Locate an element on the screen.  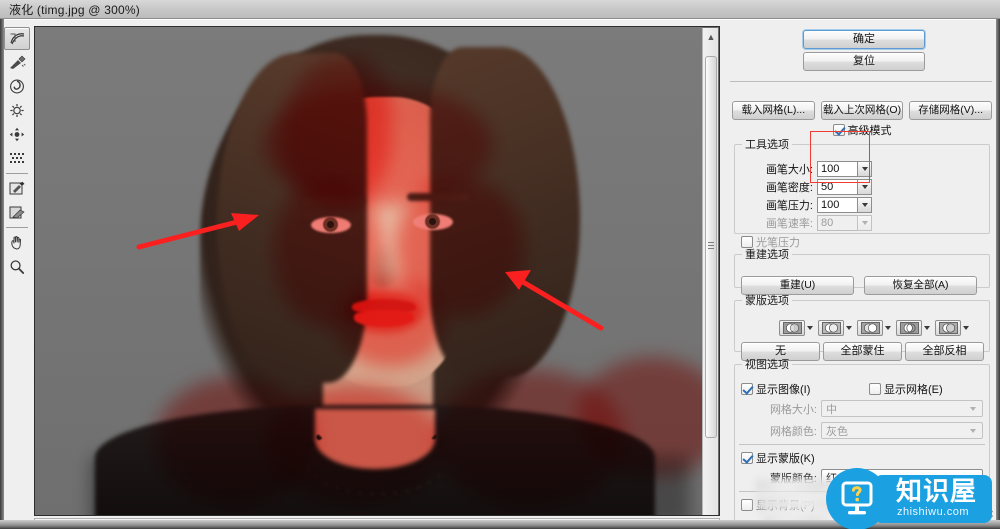
tool-options-title: 工具选项 is located at coordinates (767, 145).